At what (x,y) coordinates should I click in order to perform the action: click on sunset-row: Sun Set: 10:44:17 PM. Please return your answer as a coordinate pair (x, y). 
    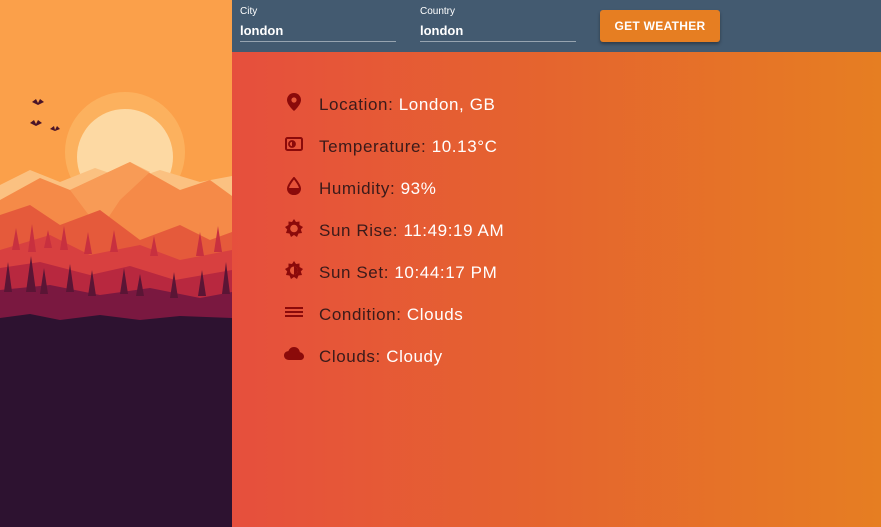
    Looking at the image, I should click on (394, 273).